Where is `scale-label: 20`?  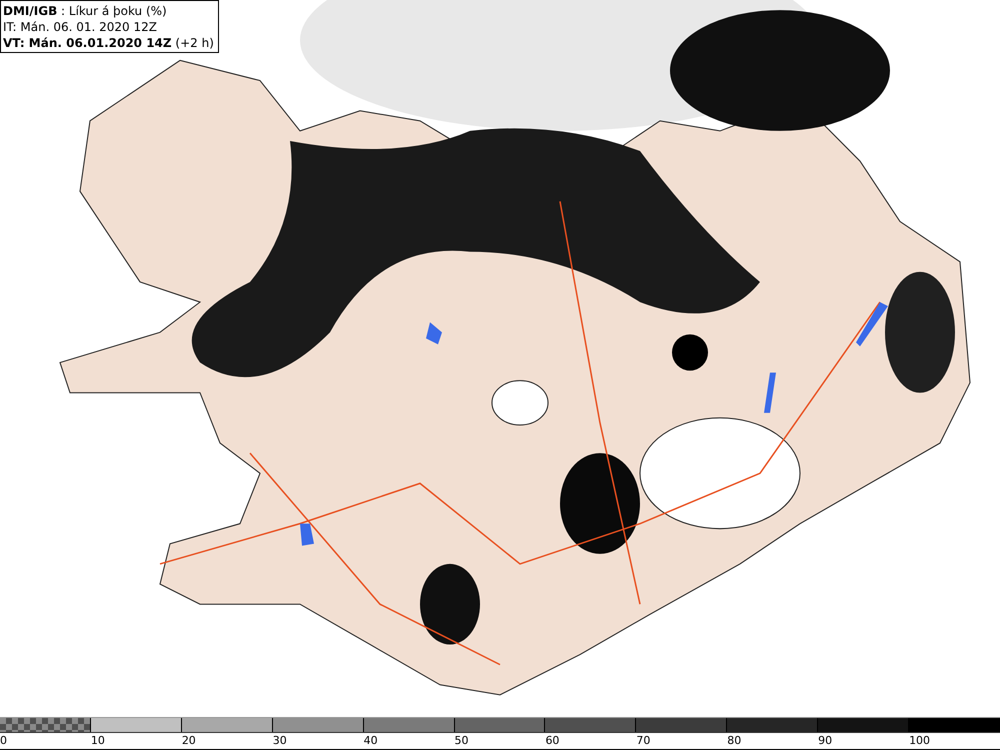
scale-label: 20 is located at coordinates (189, 741).